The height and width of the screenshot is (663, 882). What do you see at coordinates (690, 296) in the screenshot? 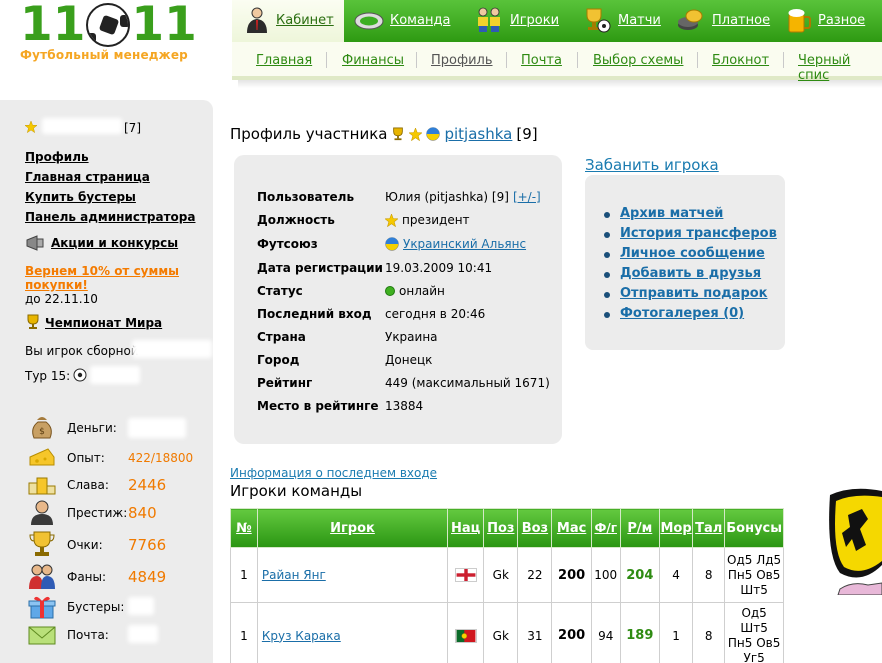
I see `action-send-gift: Отправить подарок` at bounding box center [690, 296].